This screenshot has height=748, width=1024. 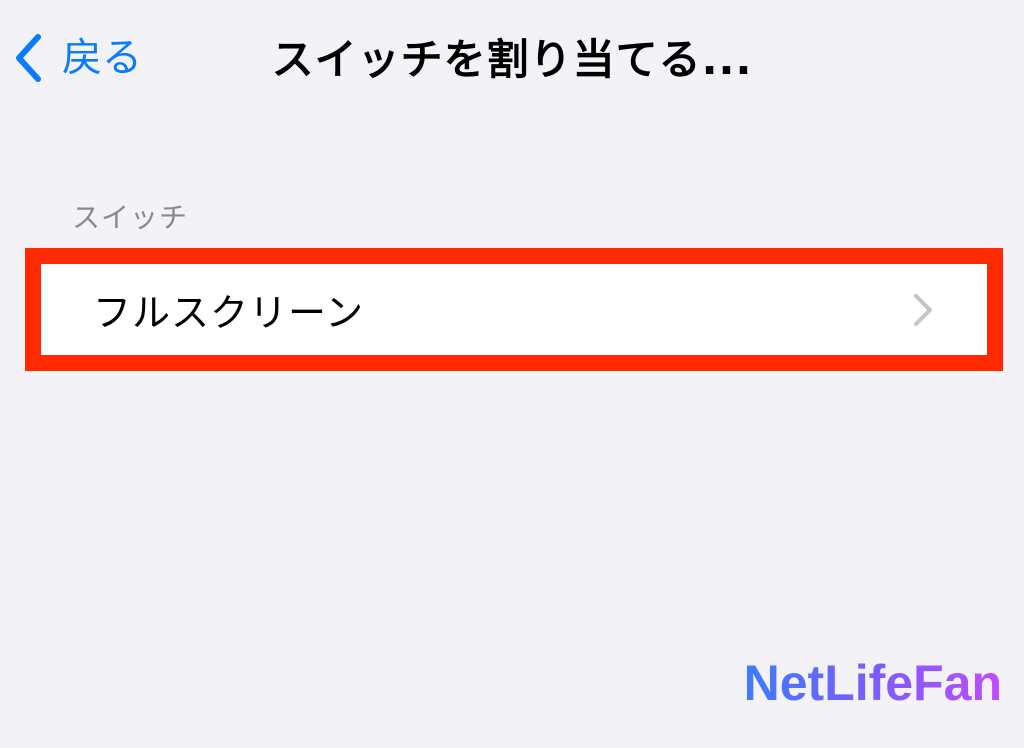 I want to click on list-item-label: フルスクリーン, so click(x=229, y=313).